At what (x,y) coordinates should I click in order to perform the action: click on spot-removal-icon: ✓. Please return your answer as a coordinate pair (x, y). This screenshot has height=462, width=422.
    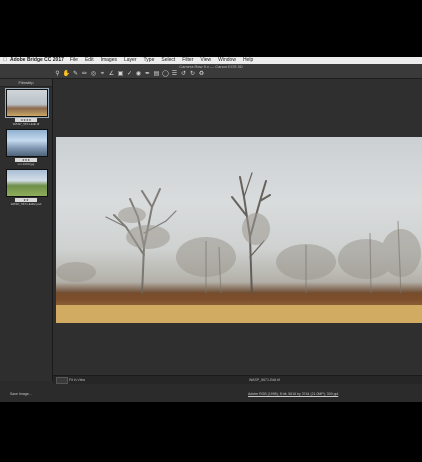
    Looking at the image, I should click on (129, 74).